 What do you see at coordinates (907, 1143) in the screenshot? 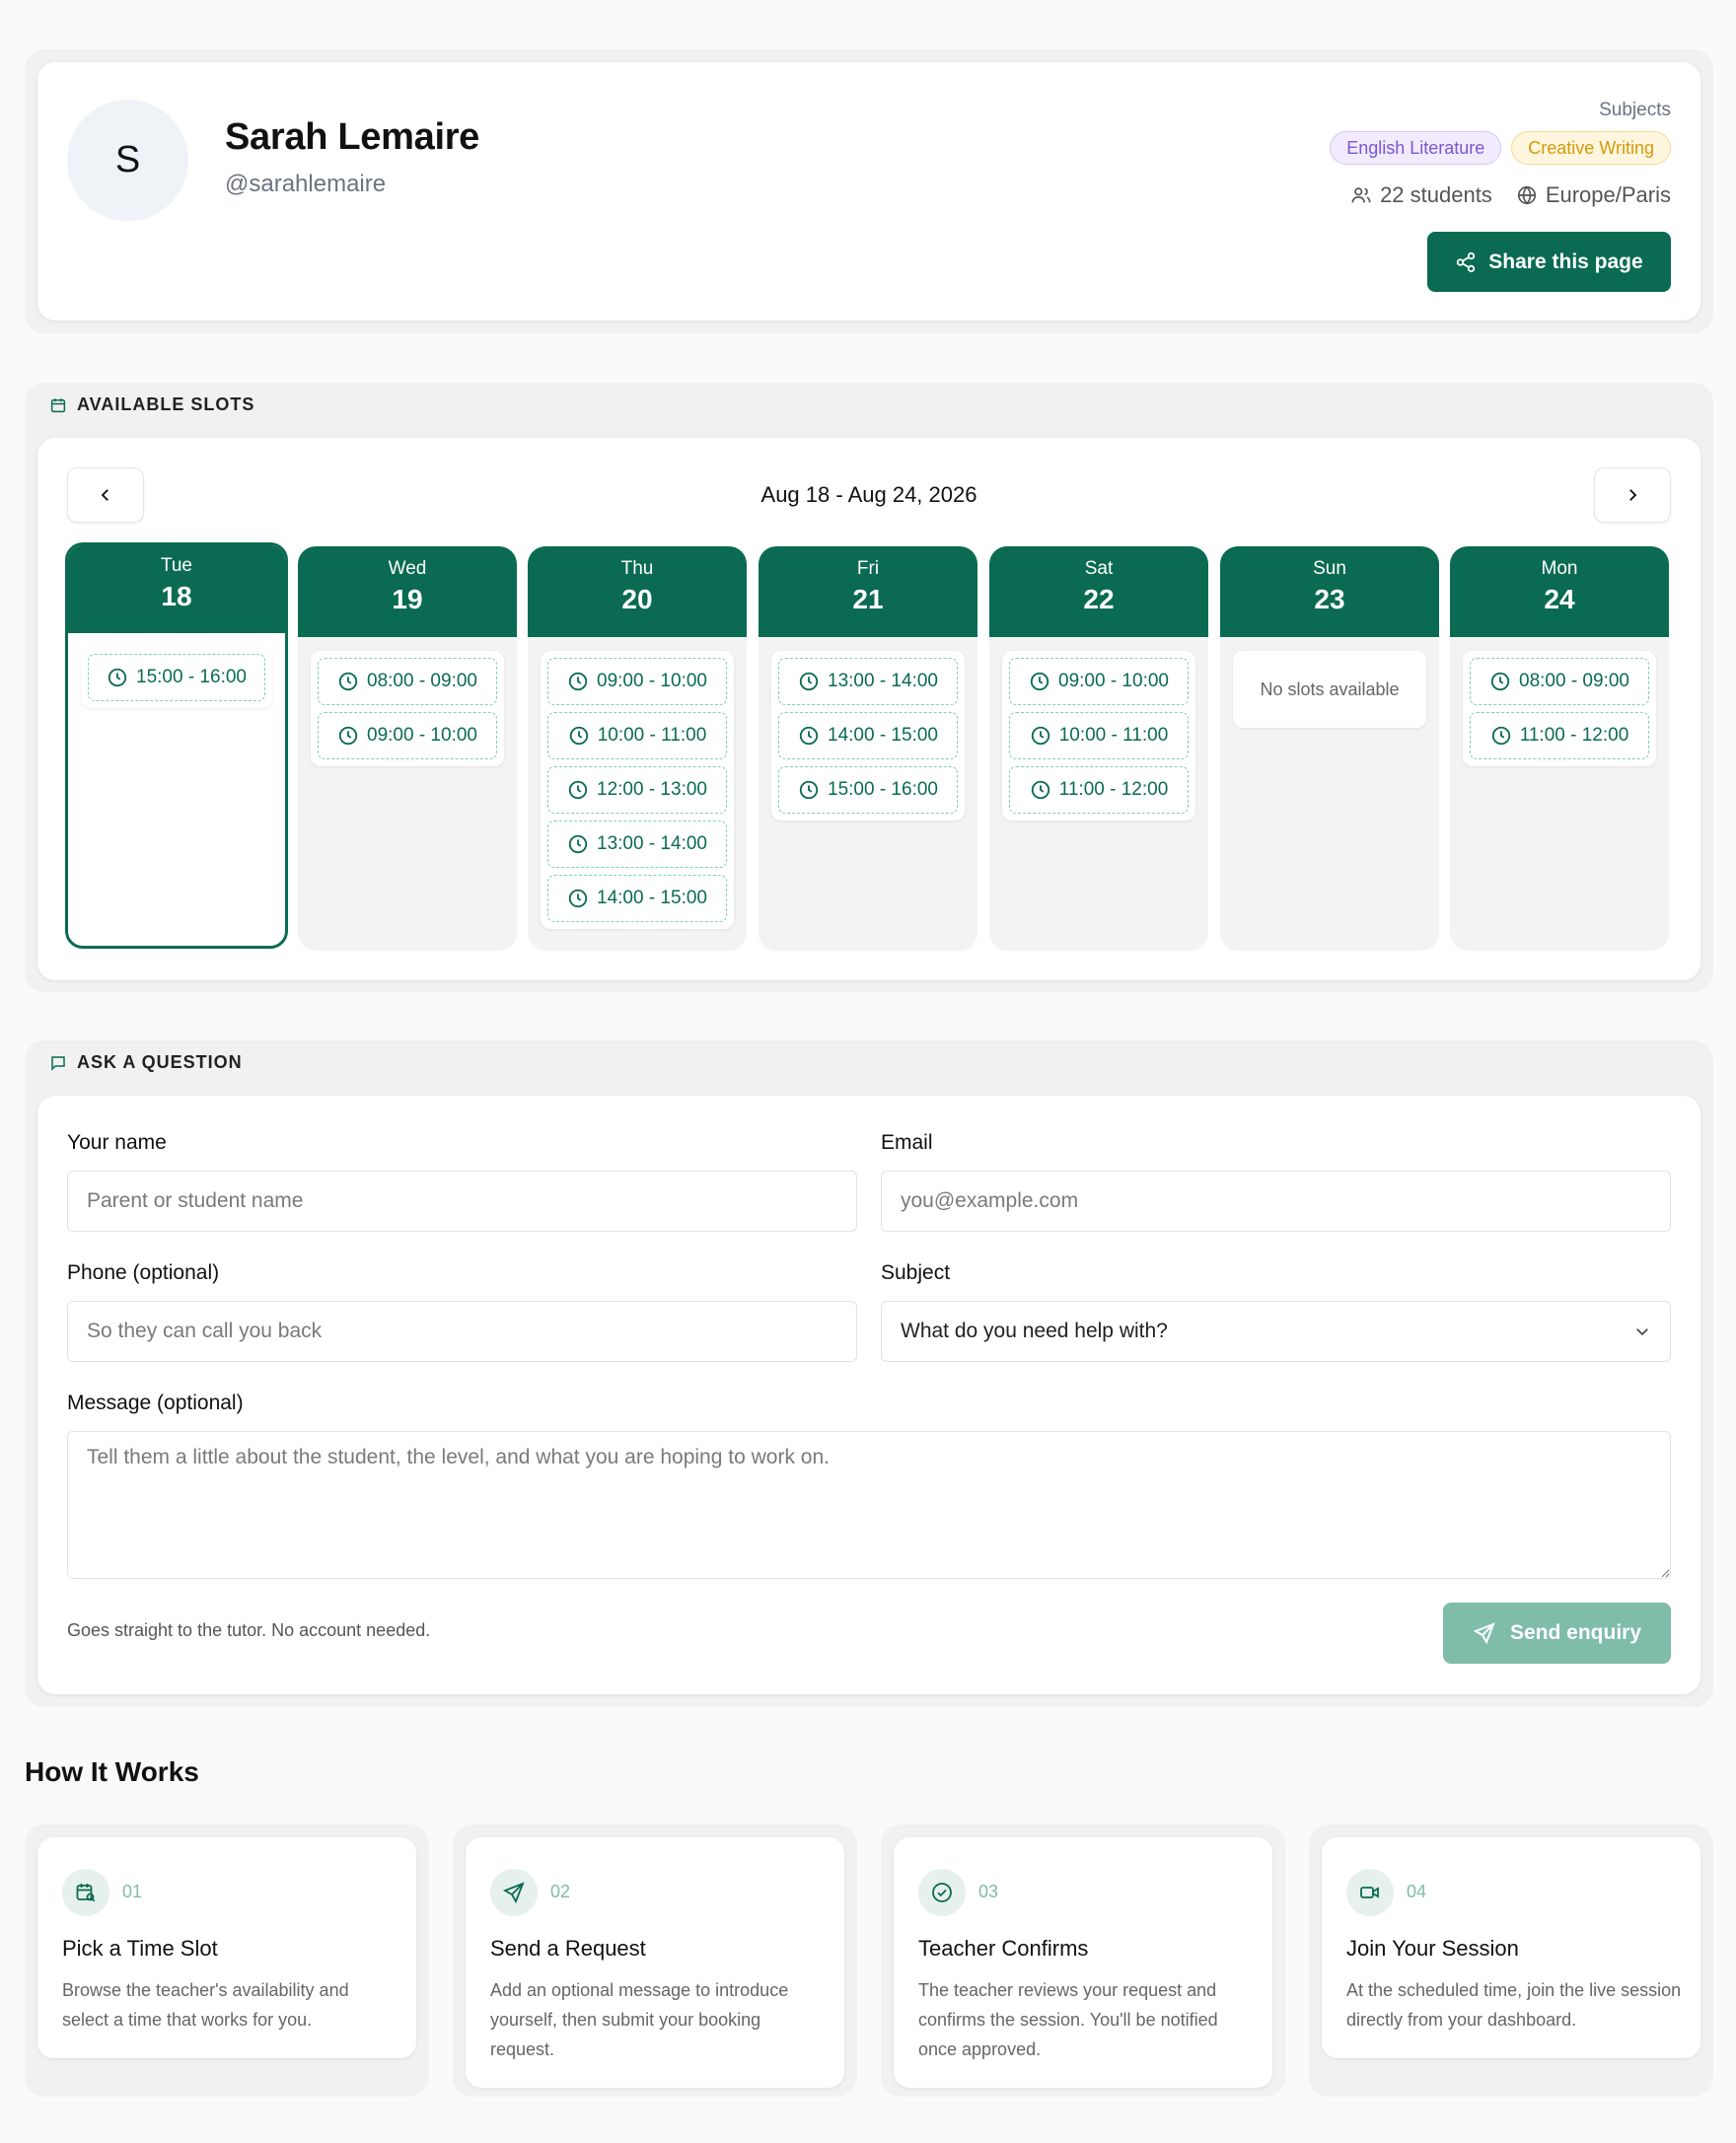
I see `email-label: Email` at bounding box center [907, 1143].